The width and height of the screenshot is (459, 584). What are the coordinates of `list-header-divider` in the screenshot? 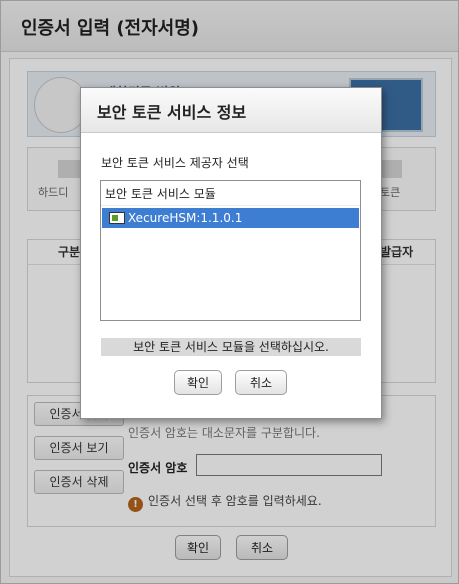 It's located at (230, 205).